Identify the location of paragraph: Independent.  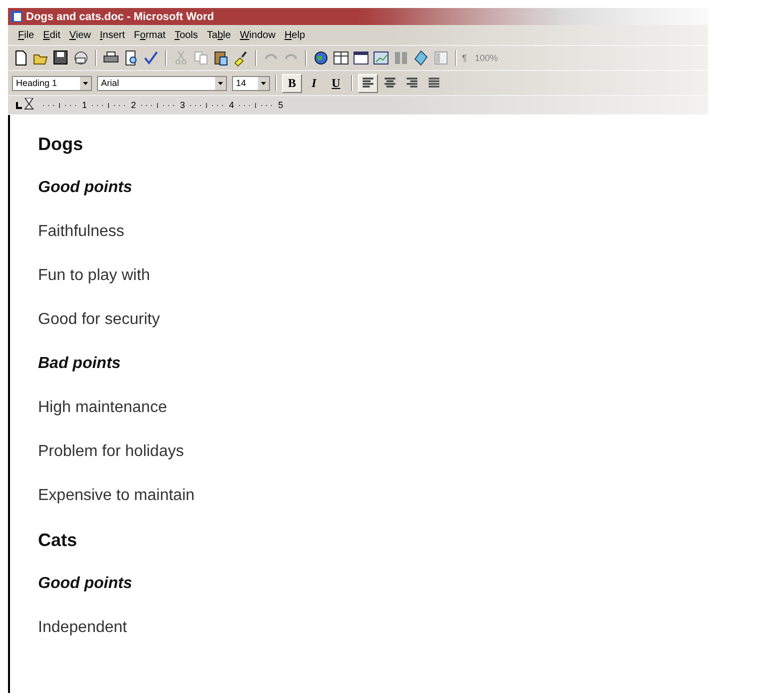
(83, 628).